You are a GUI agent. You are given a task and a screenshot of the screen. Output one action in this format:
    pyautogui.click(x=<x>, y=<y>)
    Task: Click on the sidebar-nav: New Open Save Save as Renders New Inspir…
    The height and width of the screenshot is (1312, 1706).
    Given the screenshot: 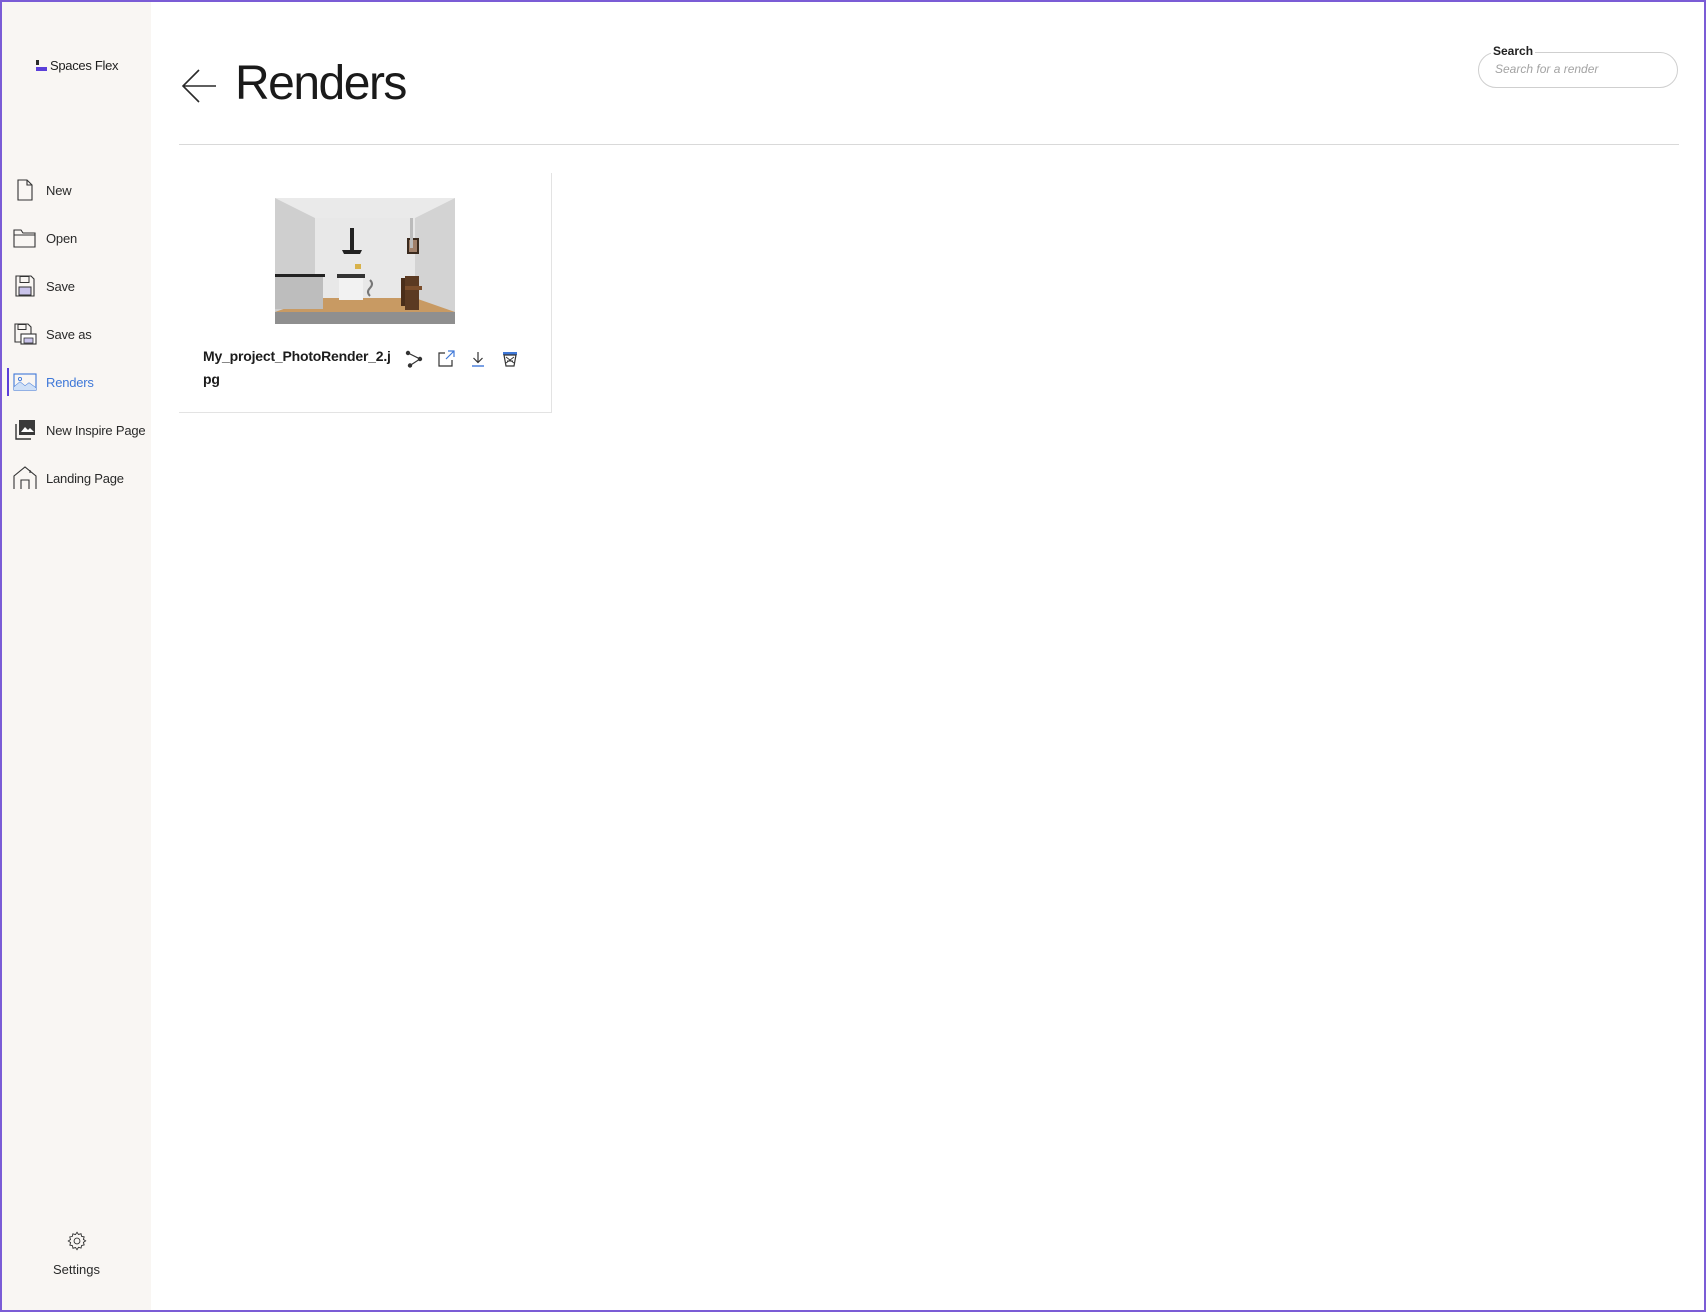 What is the action you would take?
    pyautogui.click(x=76, y=334)
    